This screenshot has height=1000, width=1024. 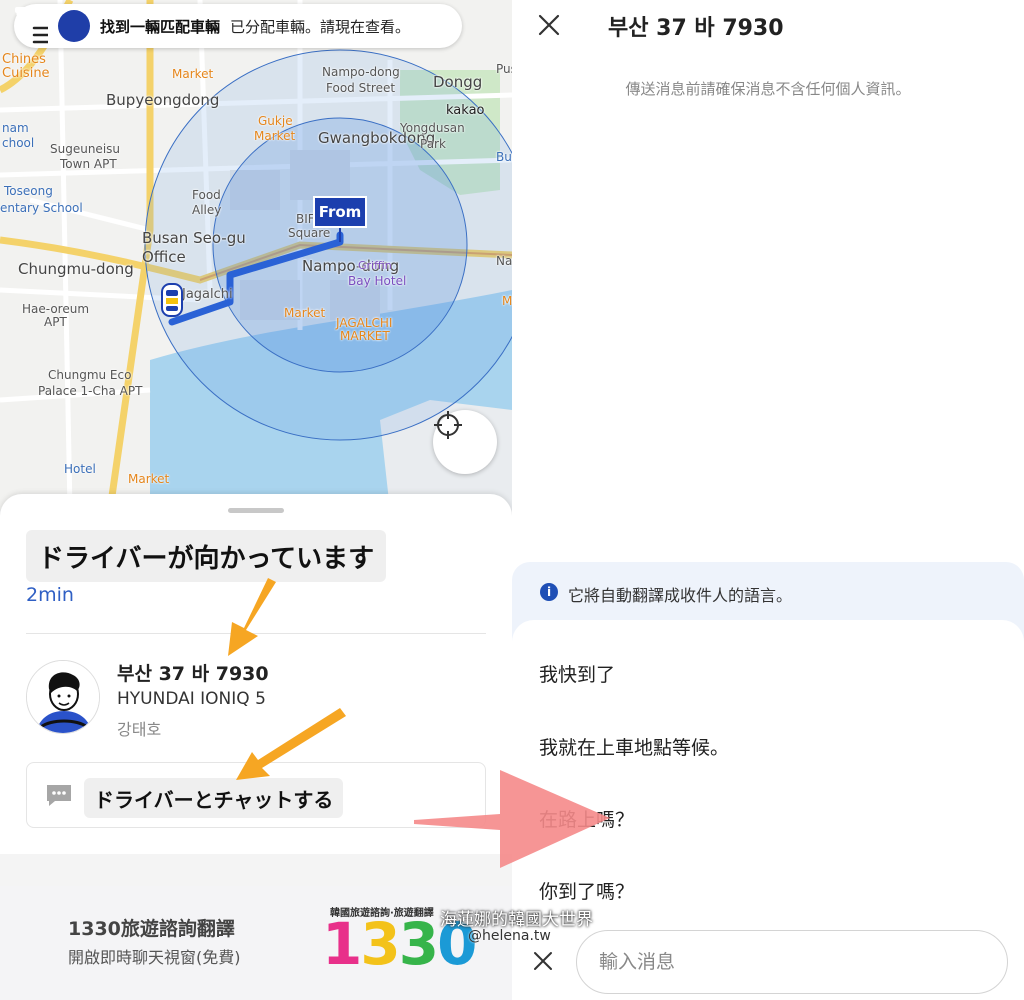 I want to click on map-label: Gukje, so click(x=275, y=121).